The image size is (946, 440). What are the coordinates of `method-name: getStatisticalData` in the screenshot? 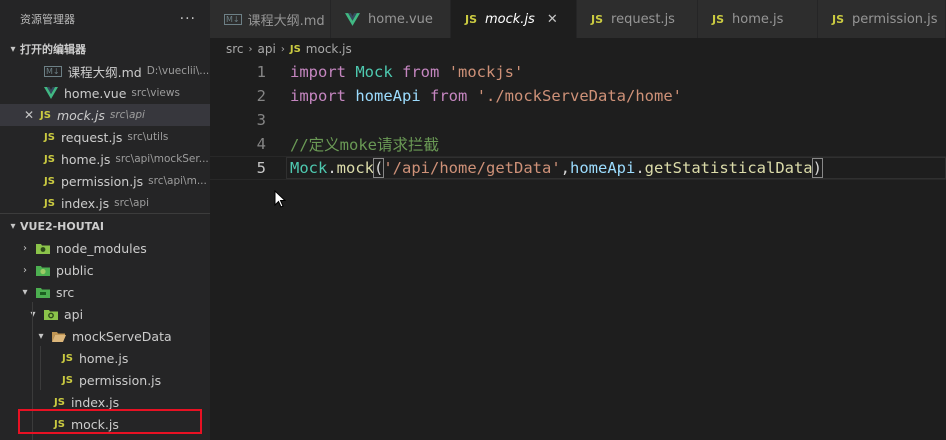 It's located at (728, 168).